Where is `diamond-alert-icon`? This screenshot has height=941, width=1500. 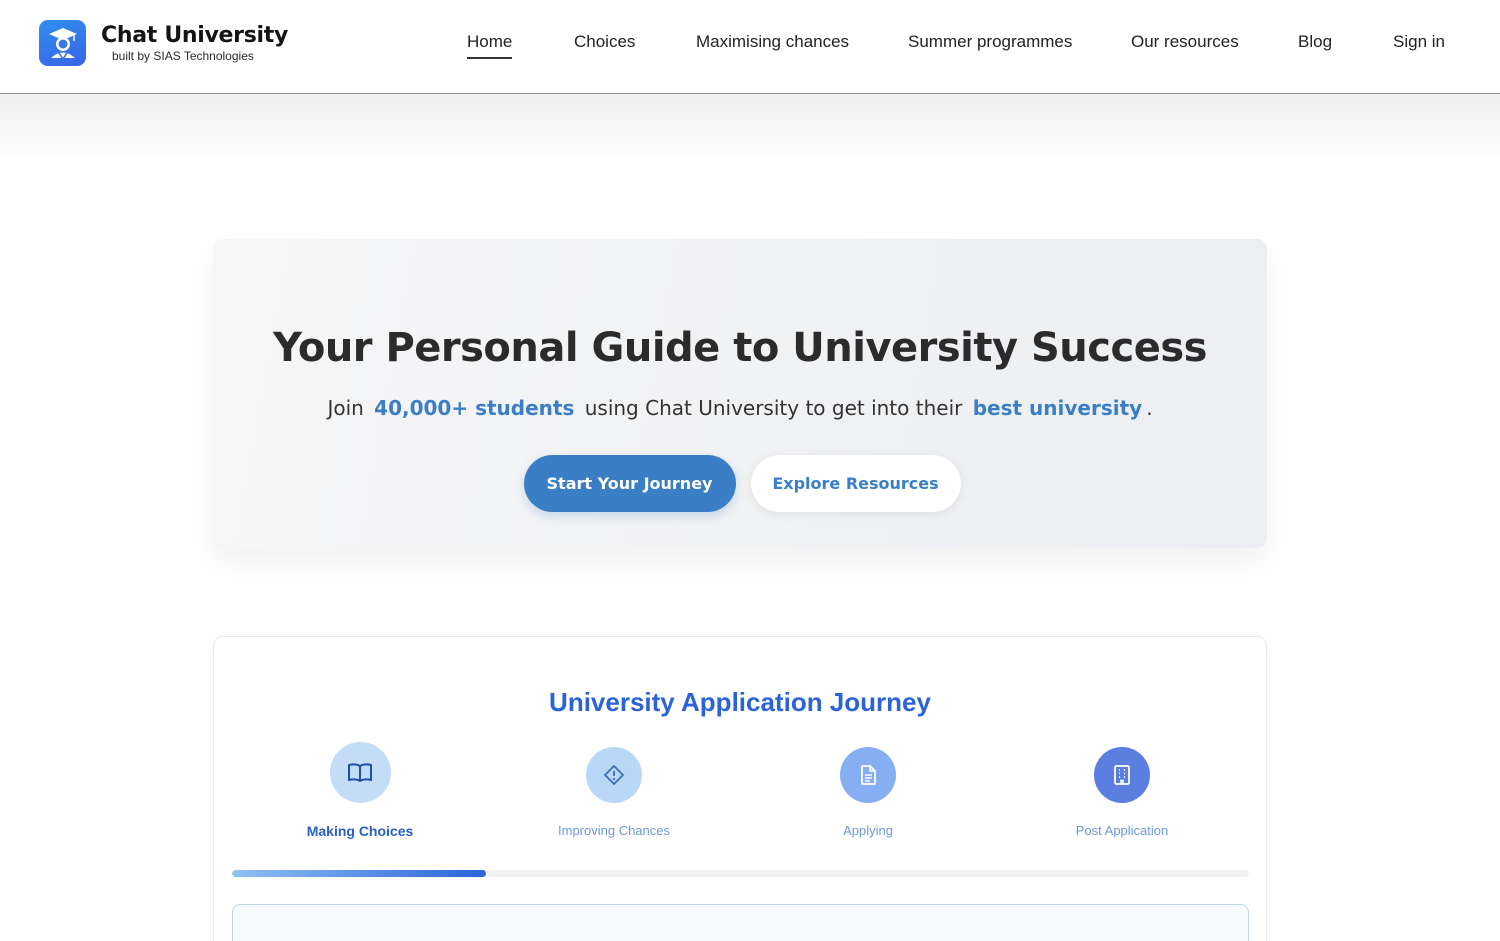
diamond-alert-icon is located at coordinates (614, 775).